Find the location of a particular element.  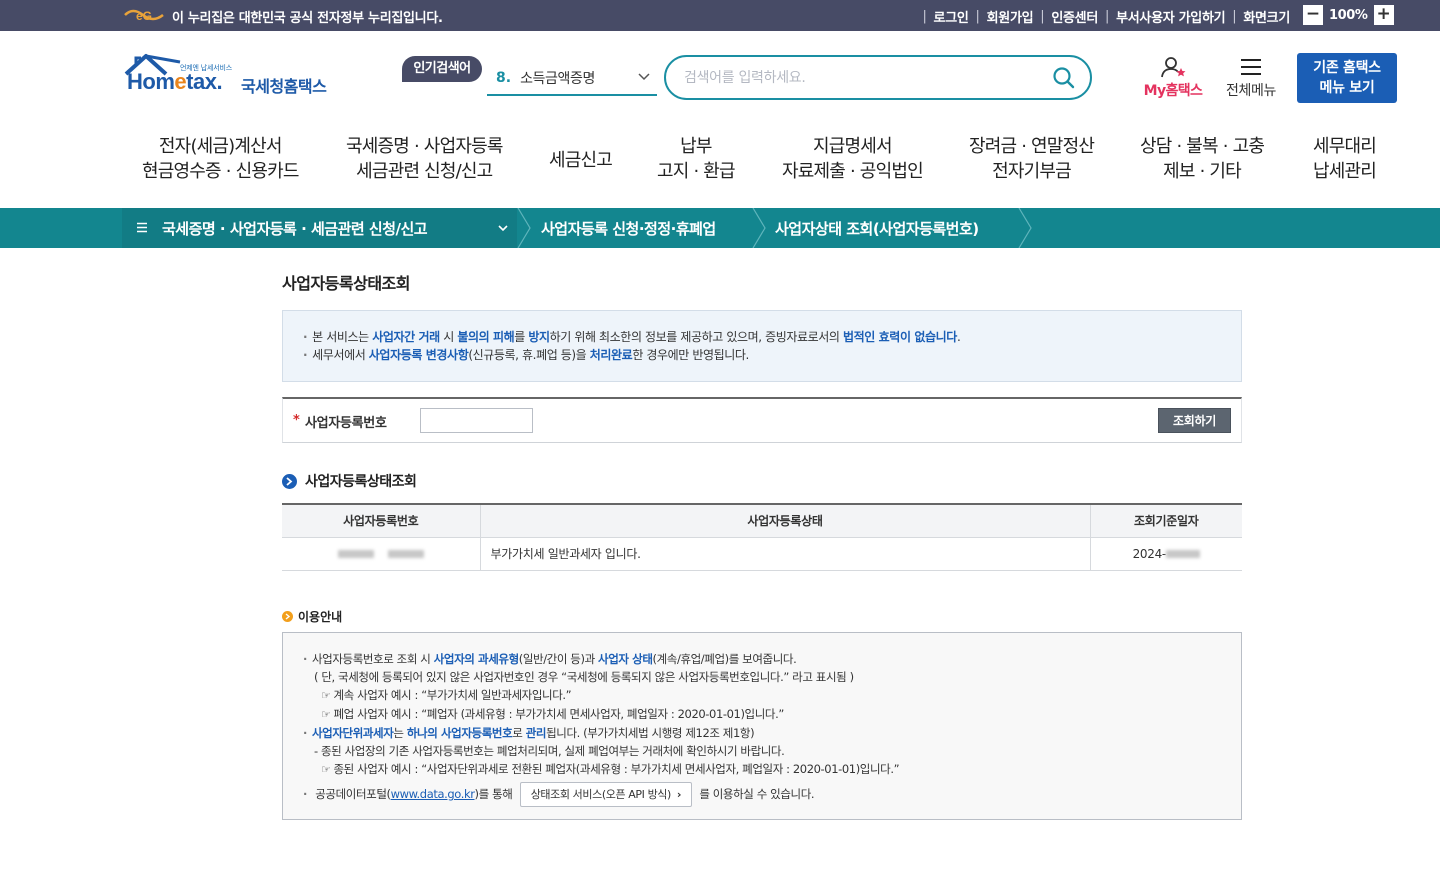

popular-search-dropdown: 8. 소득금액증명 is located at coordinates (572, 79).